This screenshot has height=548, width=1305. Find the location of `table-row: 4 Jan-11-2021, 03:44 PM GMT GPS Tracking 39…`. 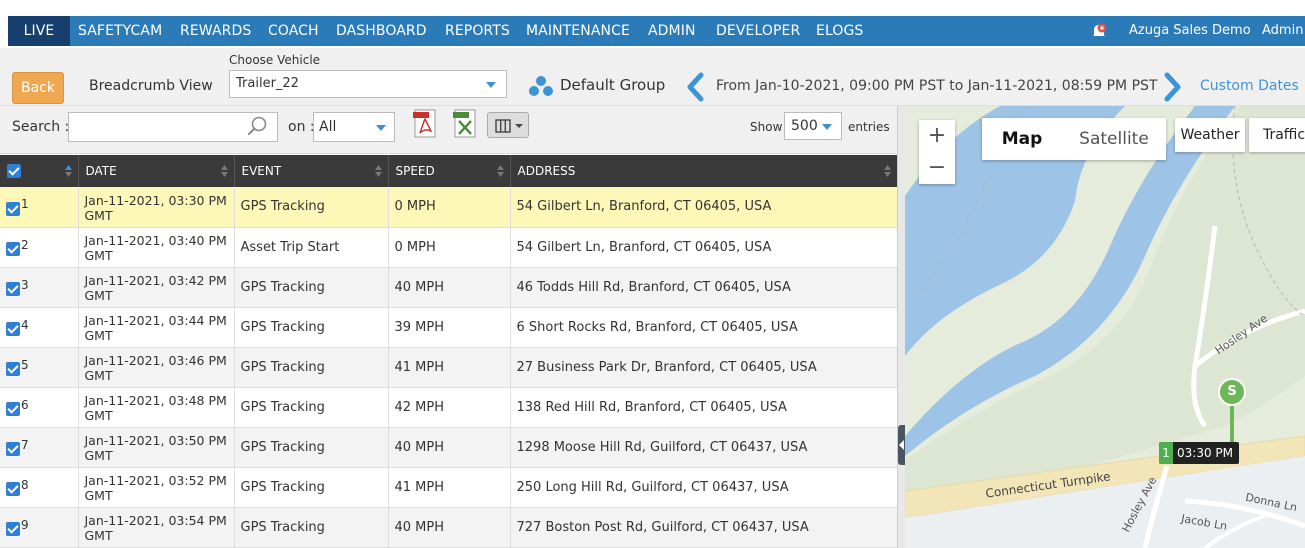

table-row: 4 Jan-11-2021, 03:44 PM GMT GPS Tracking 39… is located at coordinates (448, 327).